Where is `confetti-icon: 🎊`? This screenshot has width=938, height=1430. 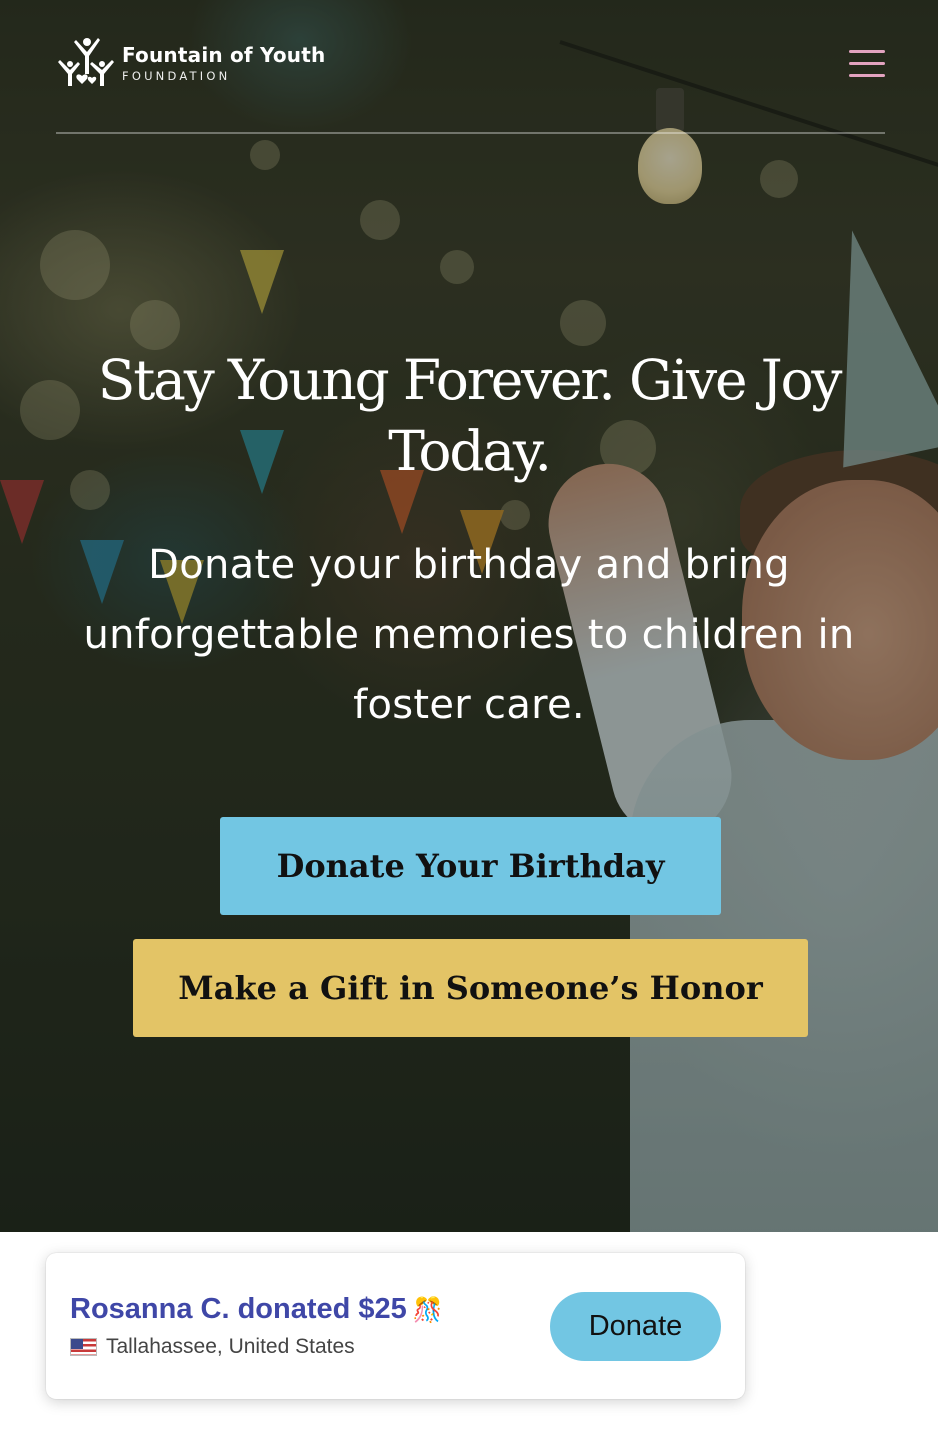
confetti-icon: 🎊 is located at coordinates (427, 1310).